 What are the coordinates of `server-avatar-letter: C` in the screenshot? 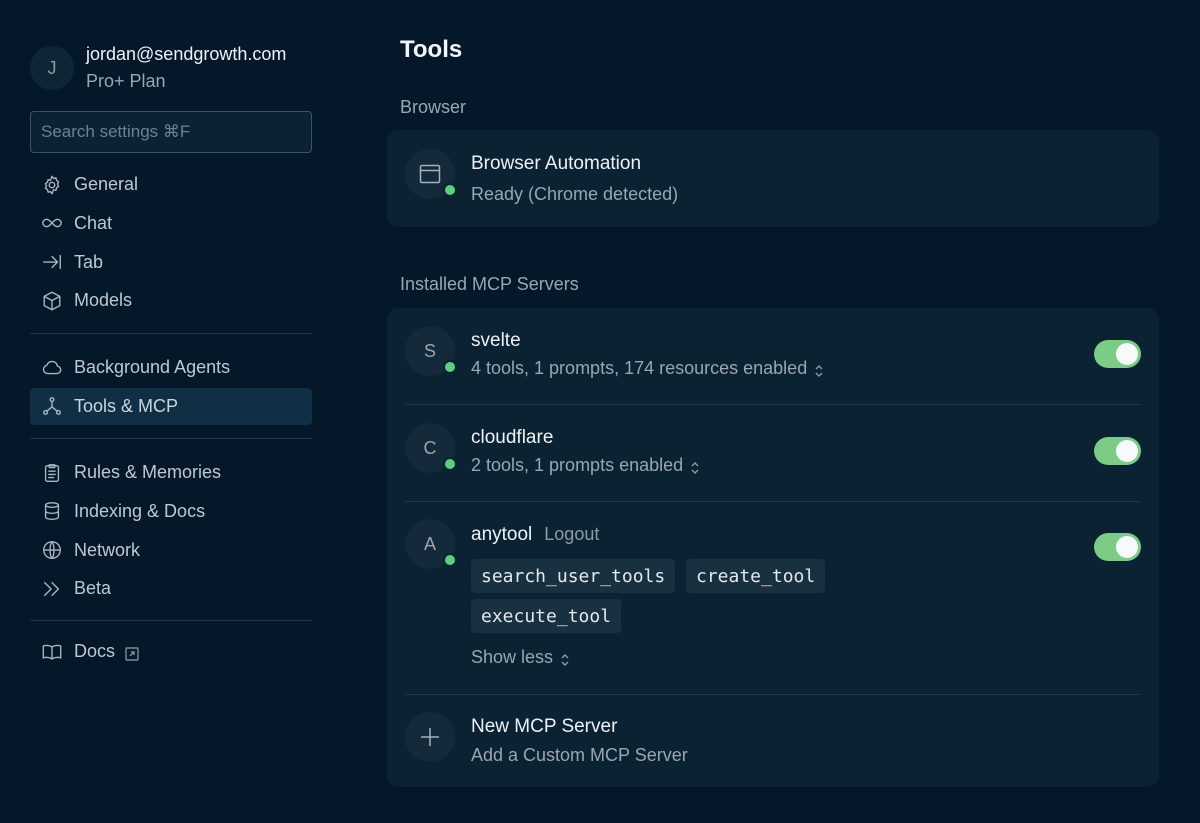 It's located at (430, 447).